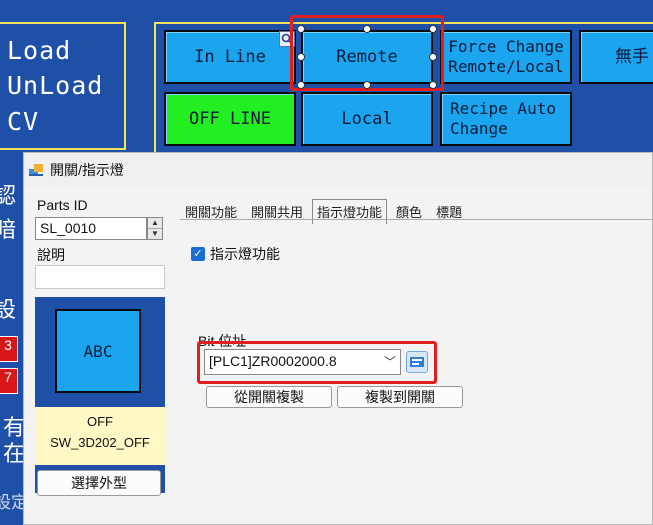 This screenshot has width=653, height=525. Describe the element at coordinates (100, 395) in the screenshot. I see `shape-preview: ABC OFF SW_3D202_OFF` at that location.